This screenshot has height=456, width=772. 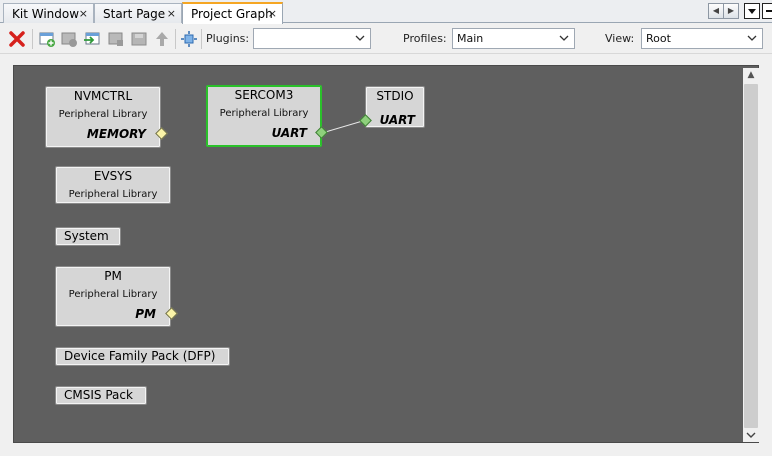 I want to click on add-component-icon, so click(x=47, y=39).